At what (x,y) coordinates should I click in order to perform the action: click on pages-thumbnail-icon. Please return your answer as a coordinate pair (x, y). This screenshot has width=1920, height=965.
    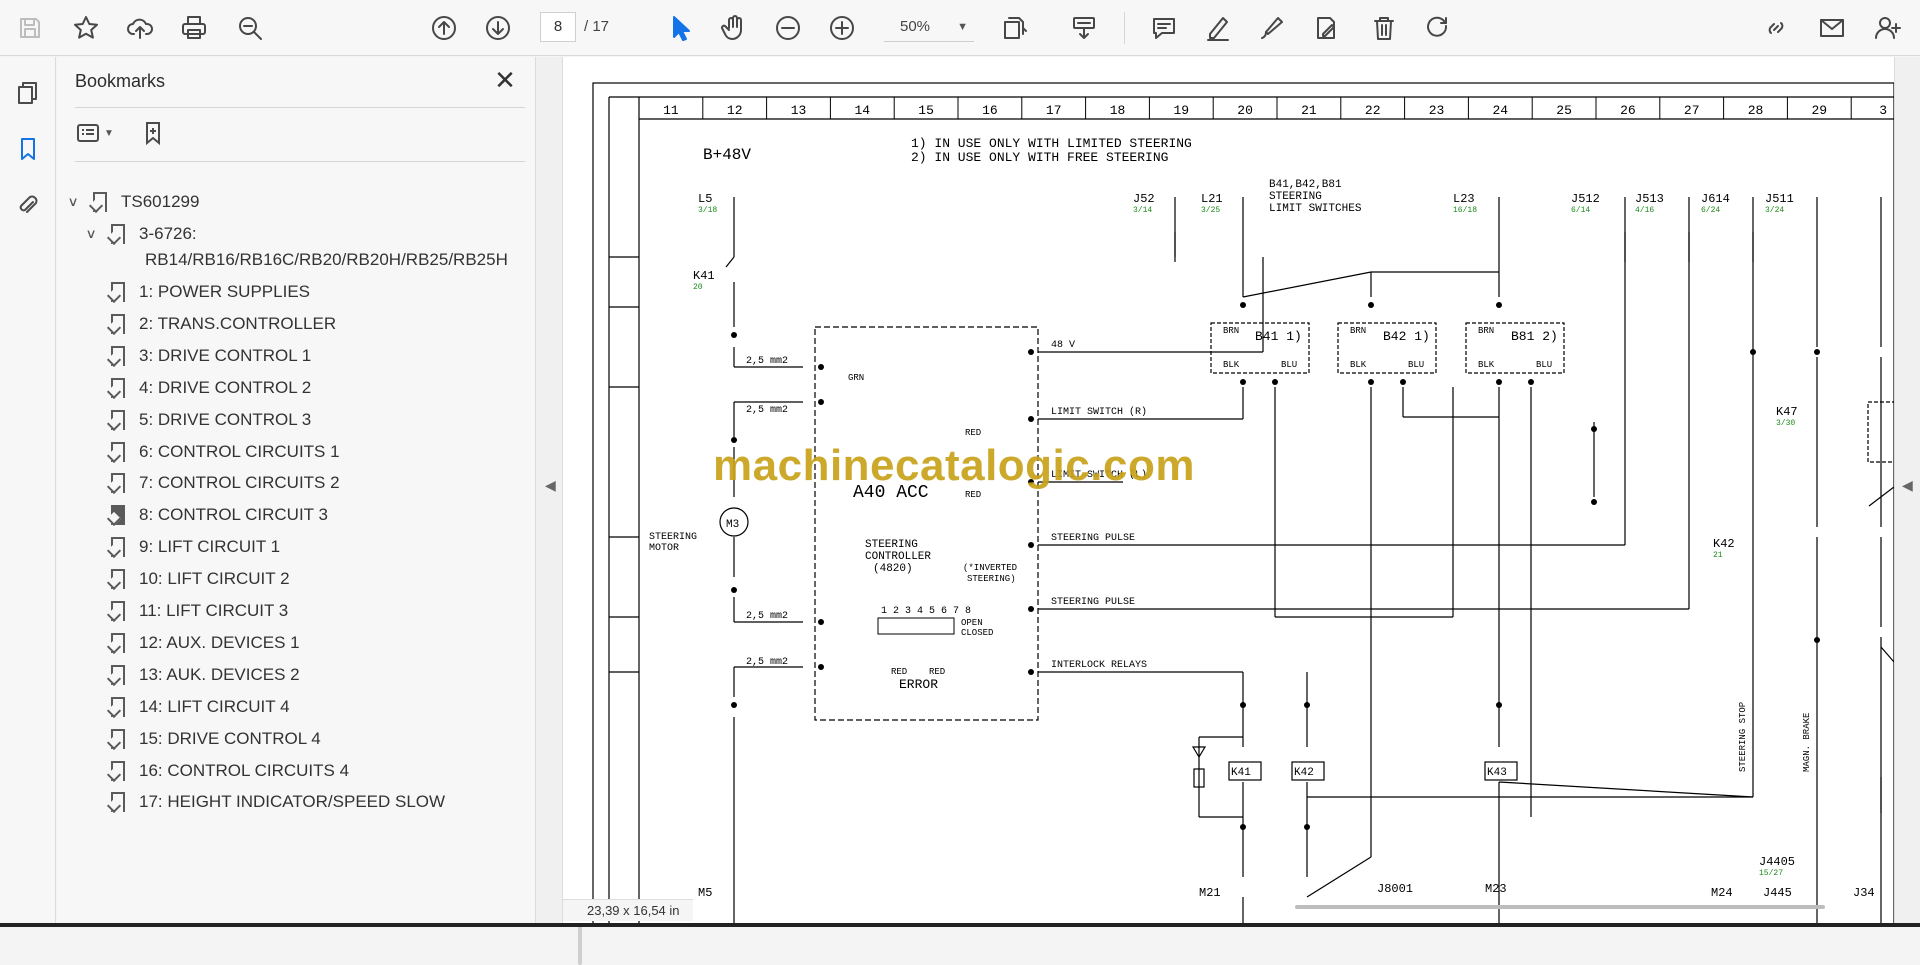
    Looking at the image, I should click on (28, 93).